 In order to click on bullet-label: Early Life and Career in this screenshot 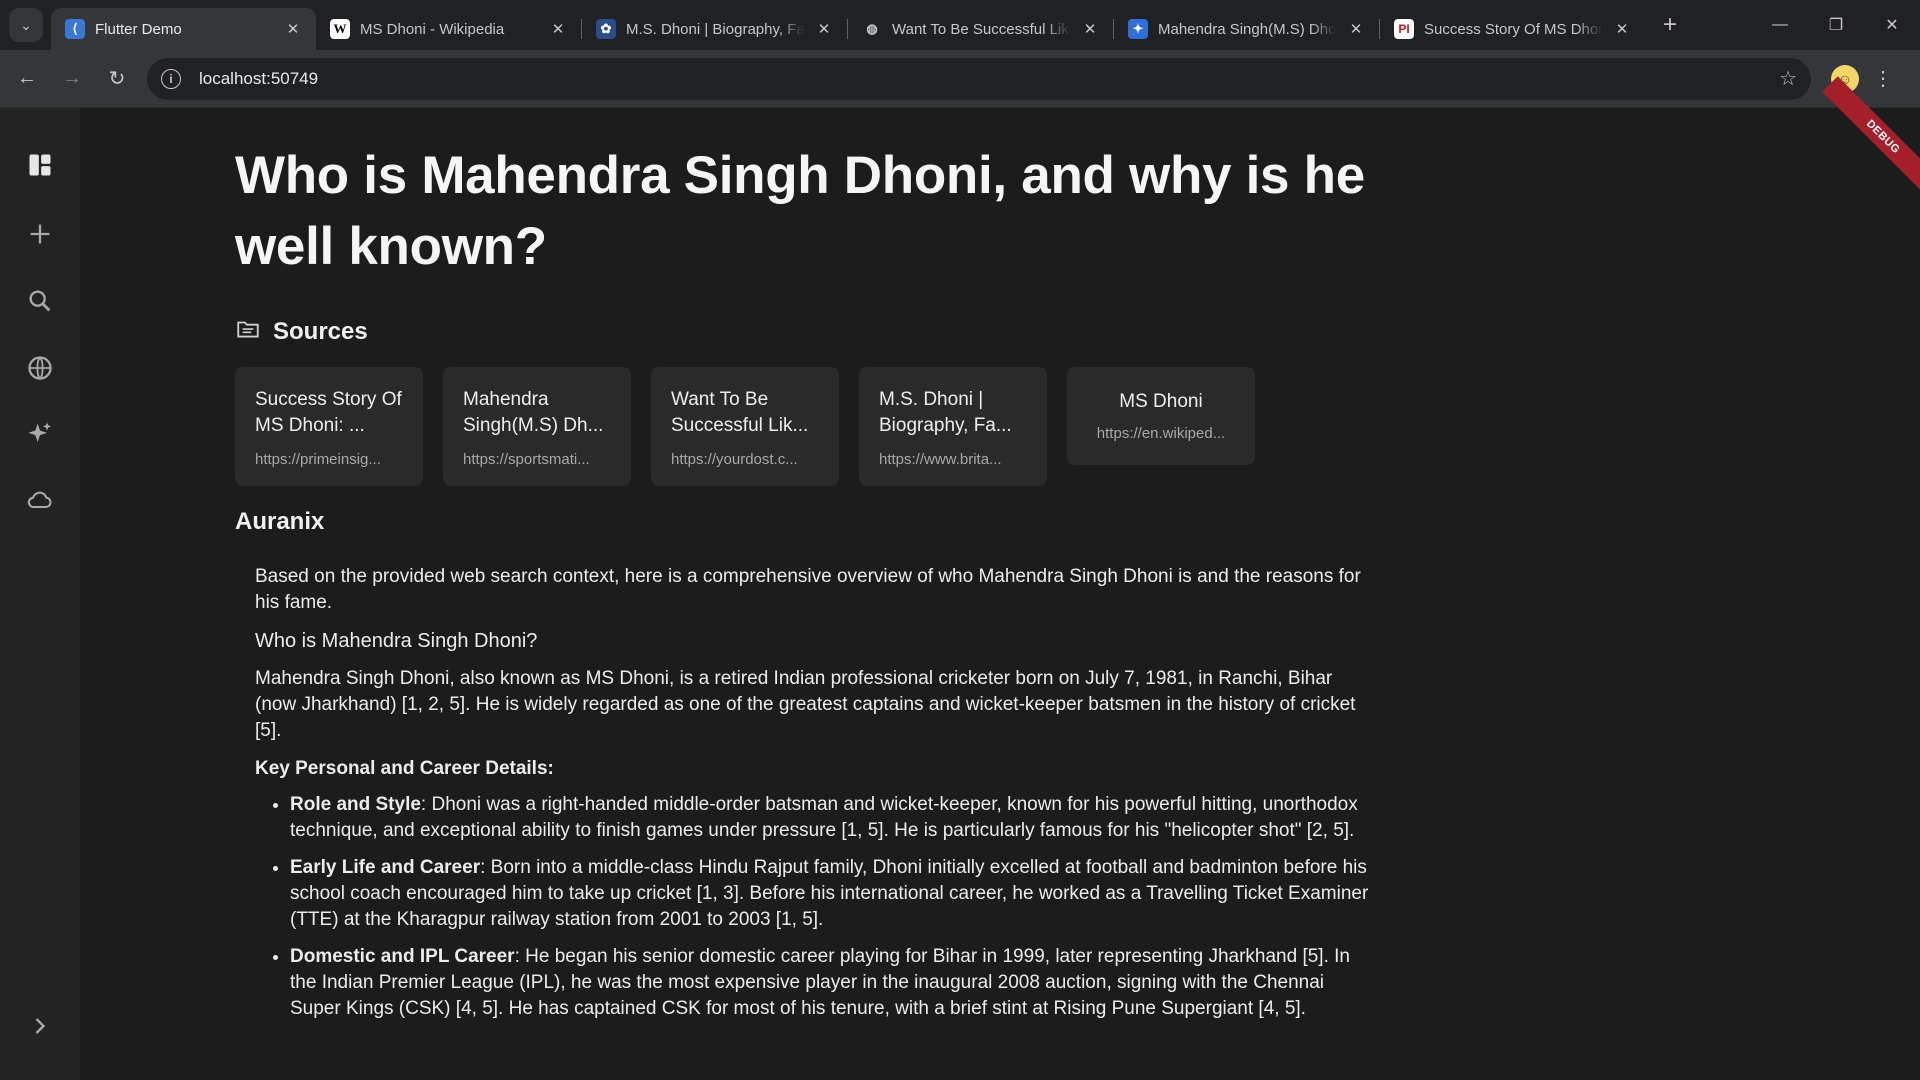, I will do `click(385, 867)`.